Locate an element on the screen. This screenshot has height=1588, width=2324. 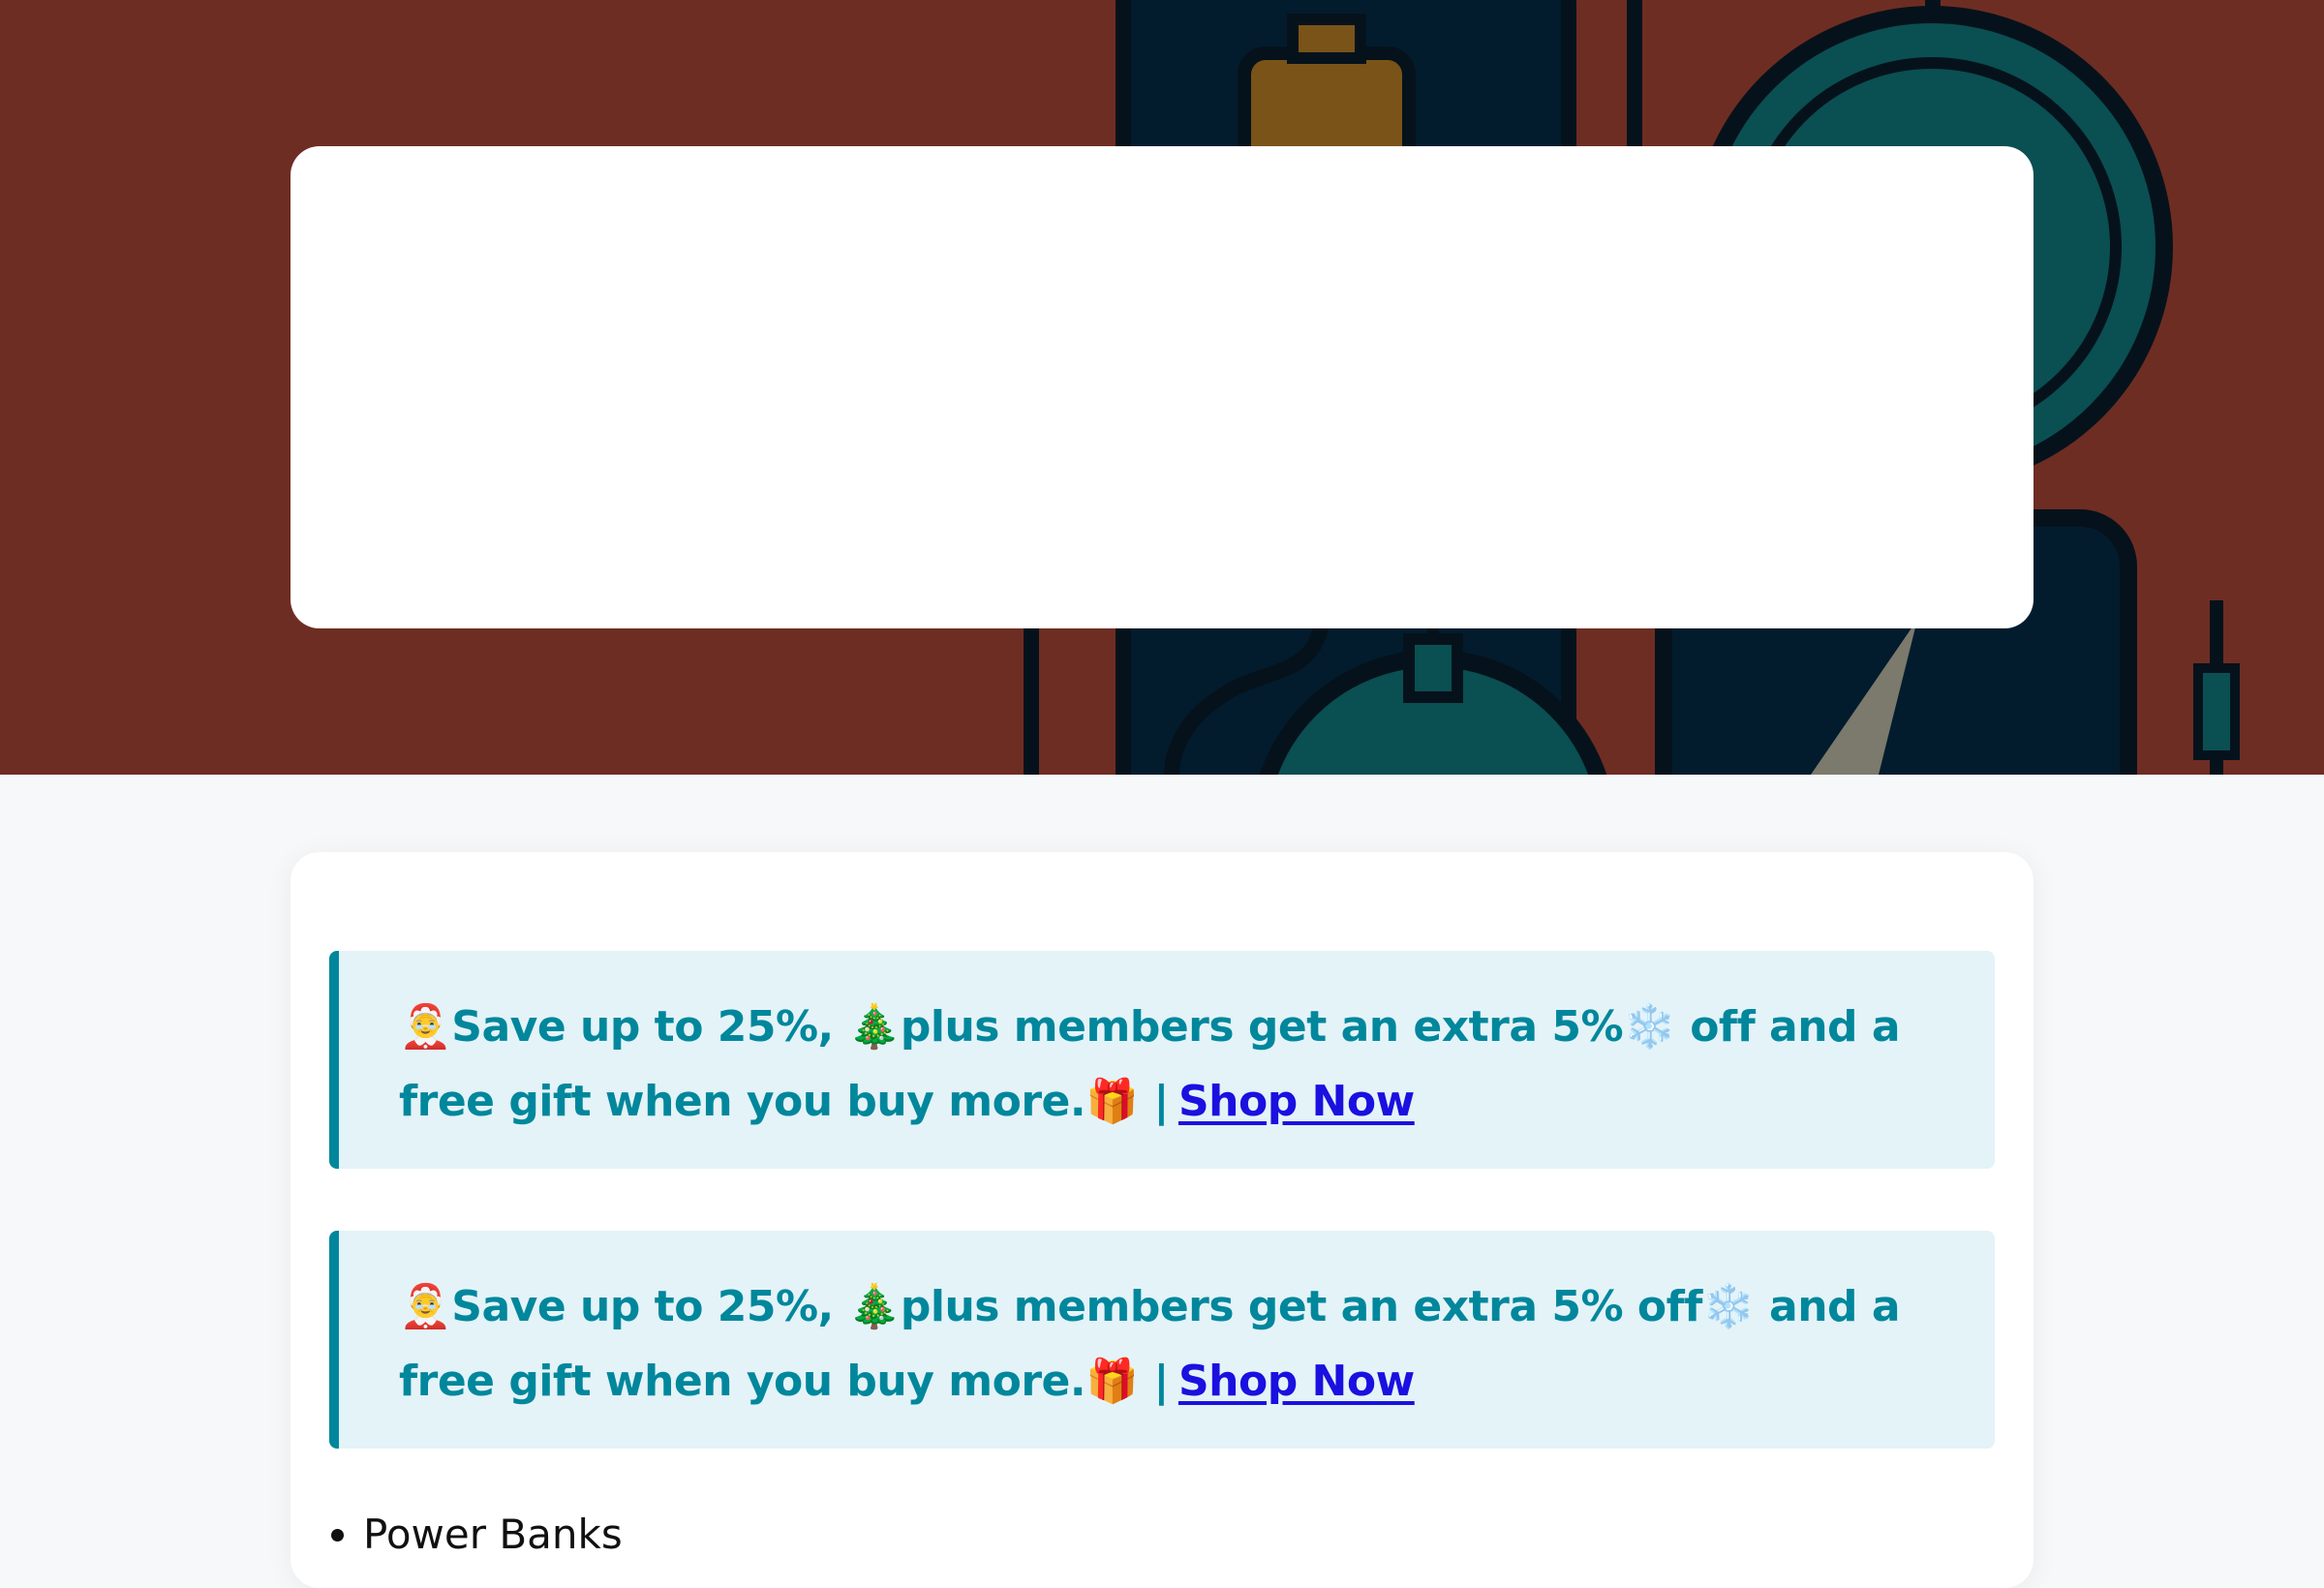
promo-text: plus members get an extra 5% off is located at coordinates (1302, 1306).